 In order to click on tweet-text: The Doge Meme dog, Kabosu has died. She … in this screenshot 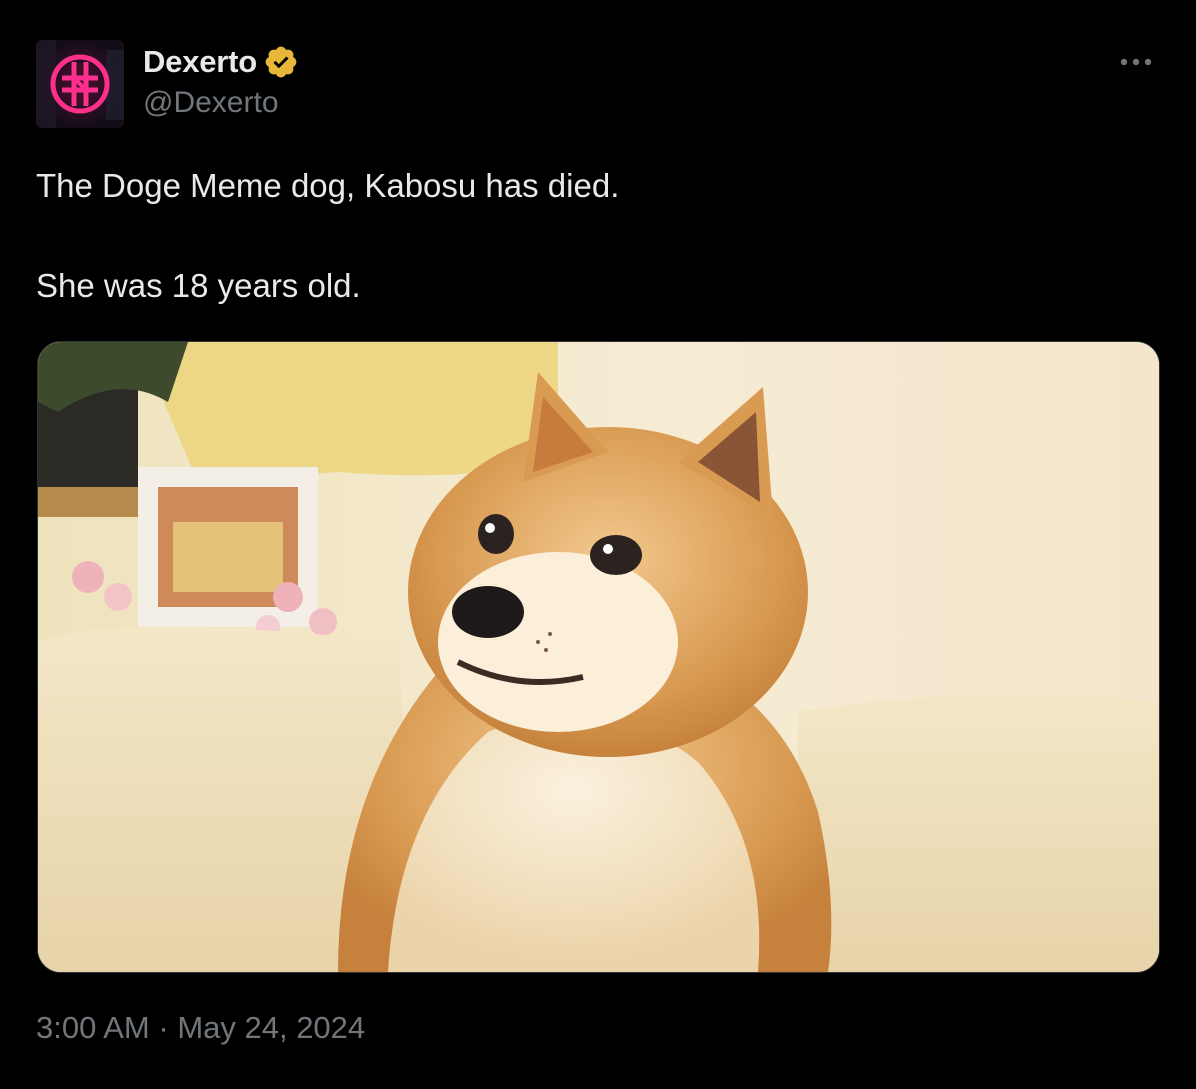, I will do `click(596, 236)`.